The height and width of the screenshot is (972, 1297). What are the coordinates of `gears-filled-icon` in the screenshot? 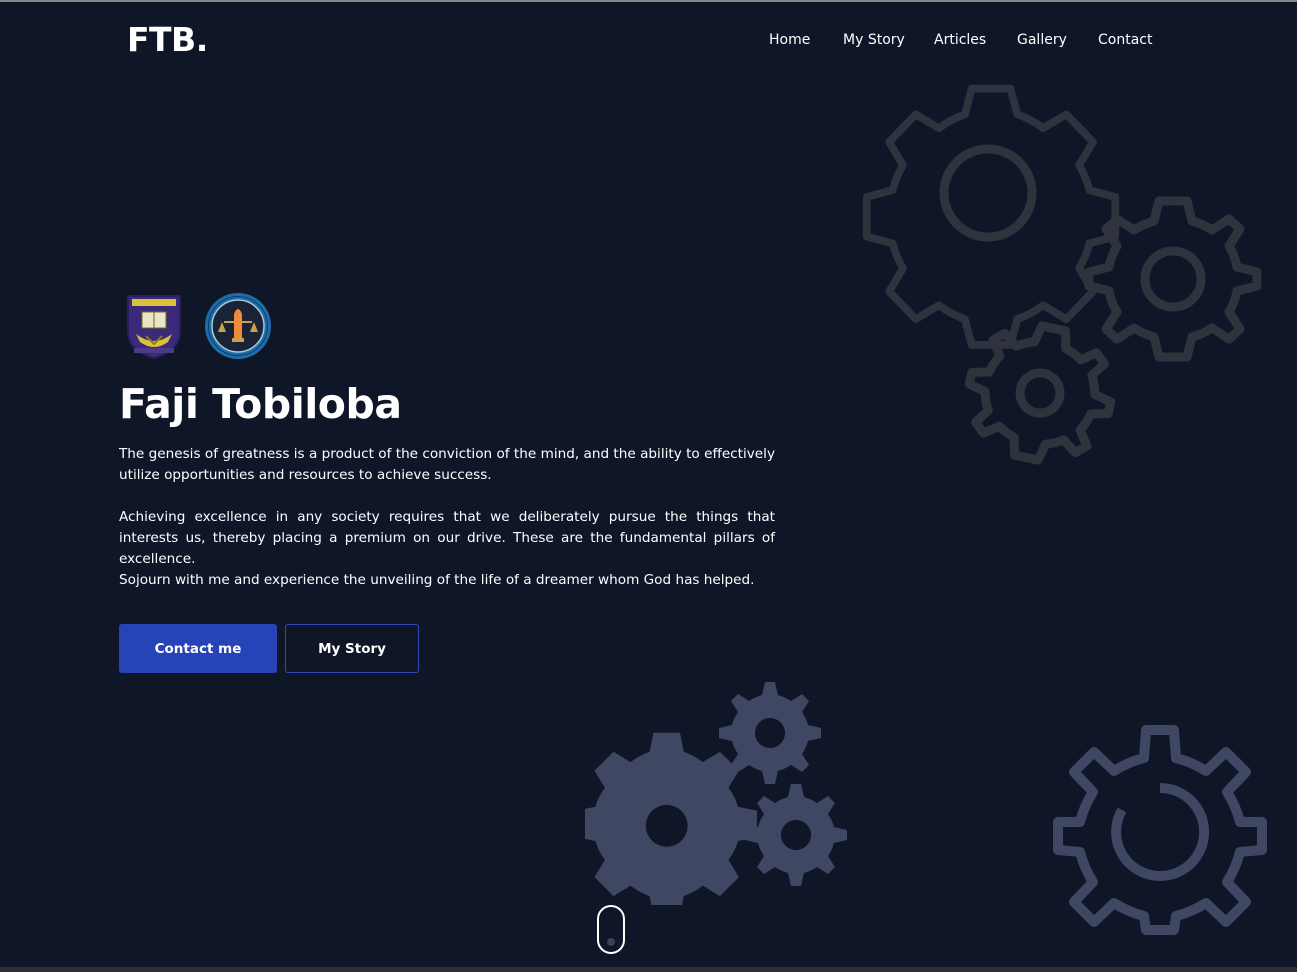 It's located at (716, 793).